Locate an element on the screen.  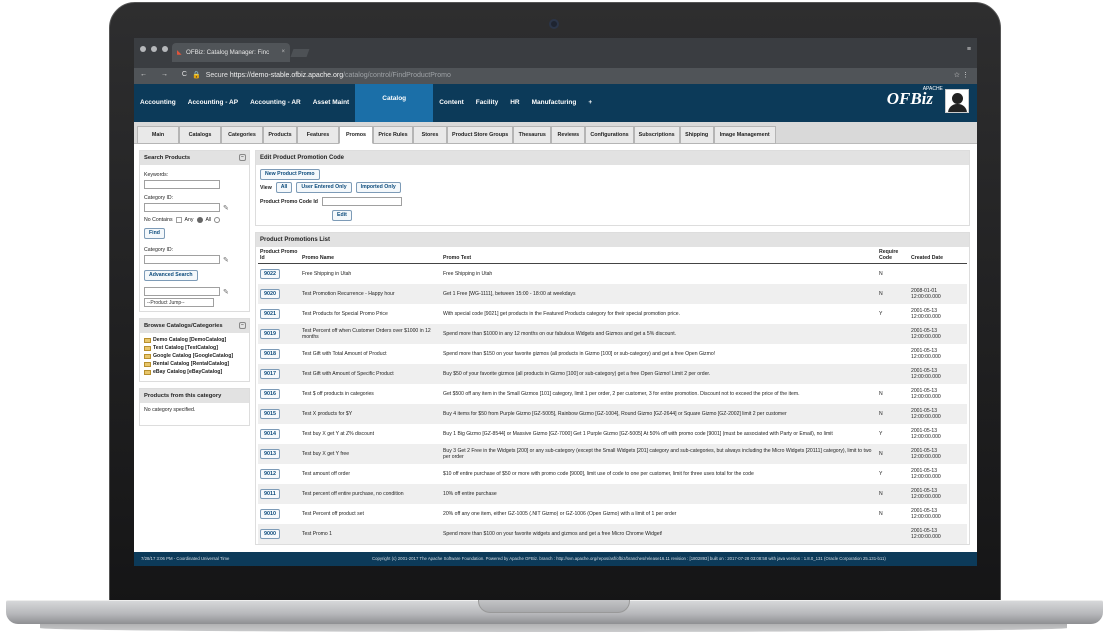
url-host: https://demo-stable.ofbiz.apache.org is located at coordinates (286, 75).